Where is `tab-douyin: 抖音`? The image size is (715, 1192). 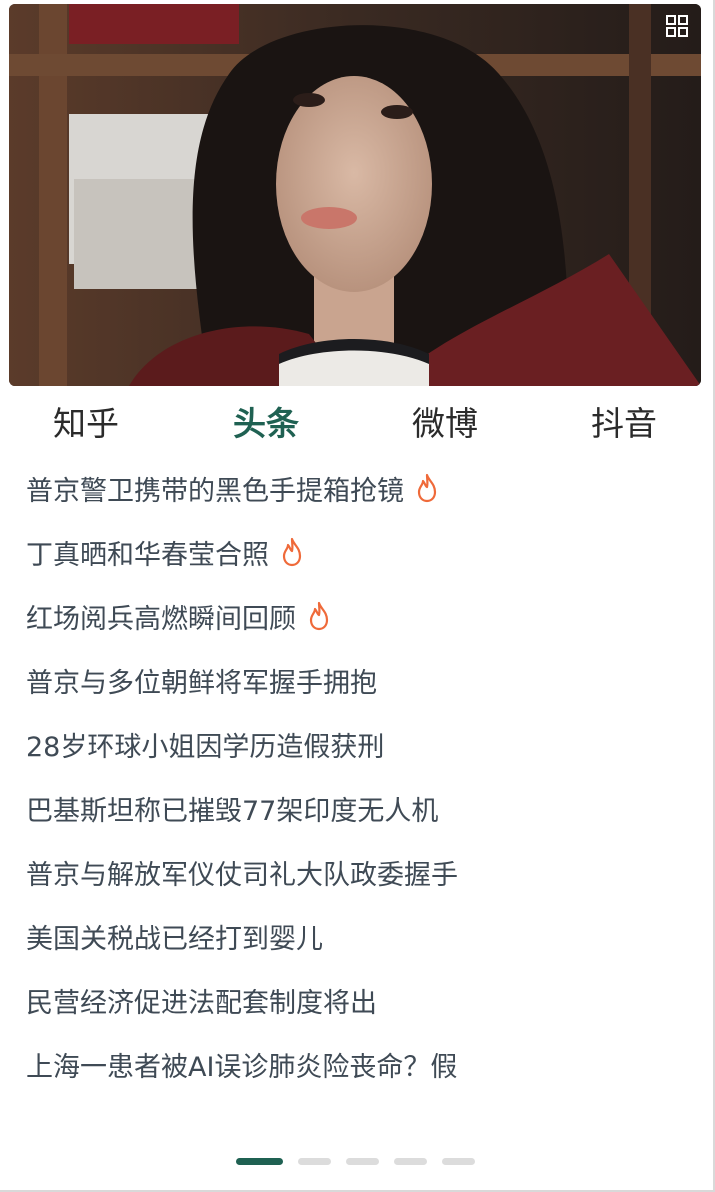
tab-douyin: 抖音 is located at coordinates (624, 426).